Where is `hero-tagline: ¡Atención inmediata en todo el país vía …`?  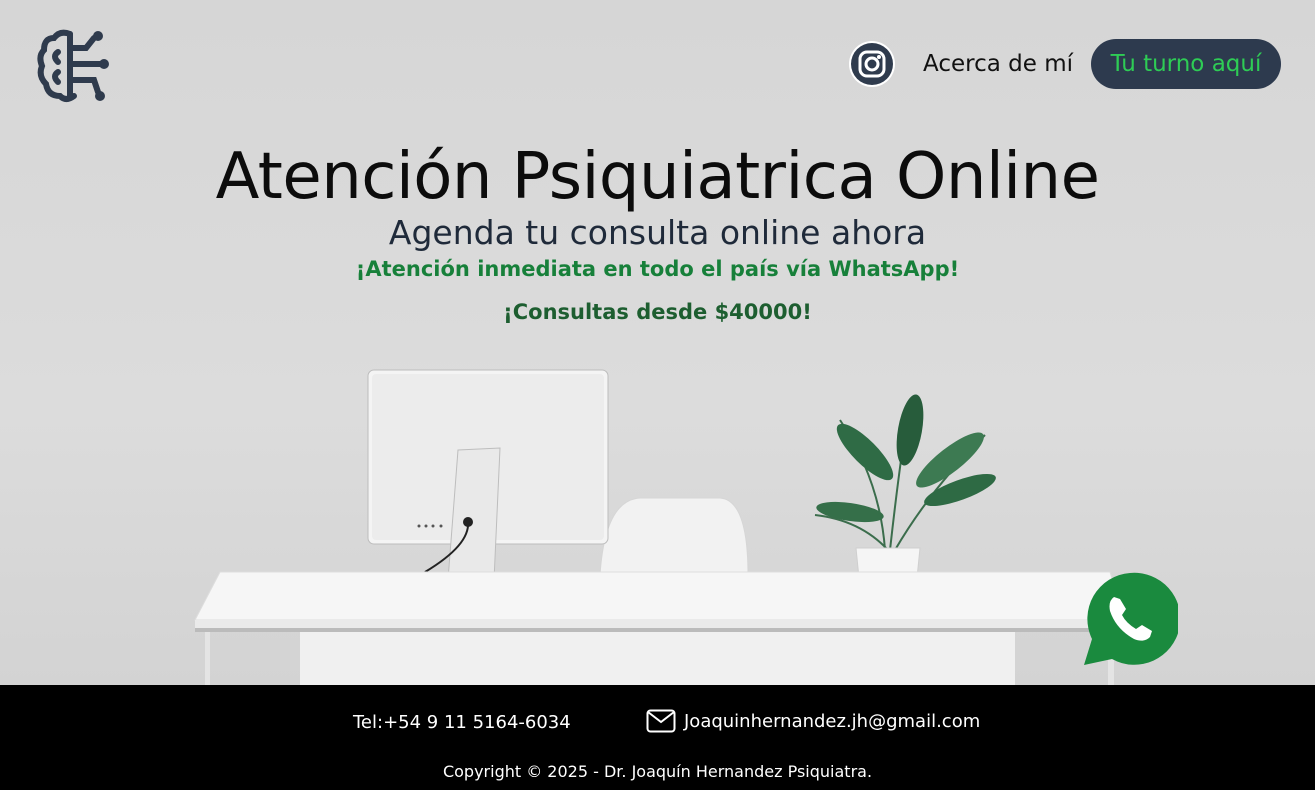
hero-tagline: ¡Atención inmediata en todo el país vía … is located at coordinates (657, 269).